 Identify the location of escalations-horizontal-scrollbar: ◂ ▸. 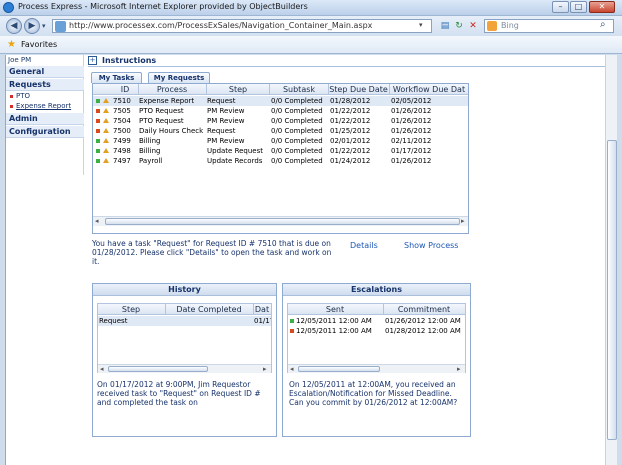
(376, 368).